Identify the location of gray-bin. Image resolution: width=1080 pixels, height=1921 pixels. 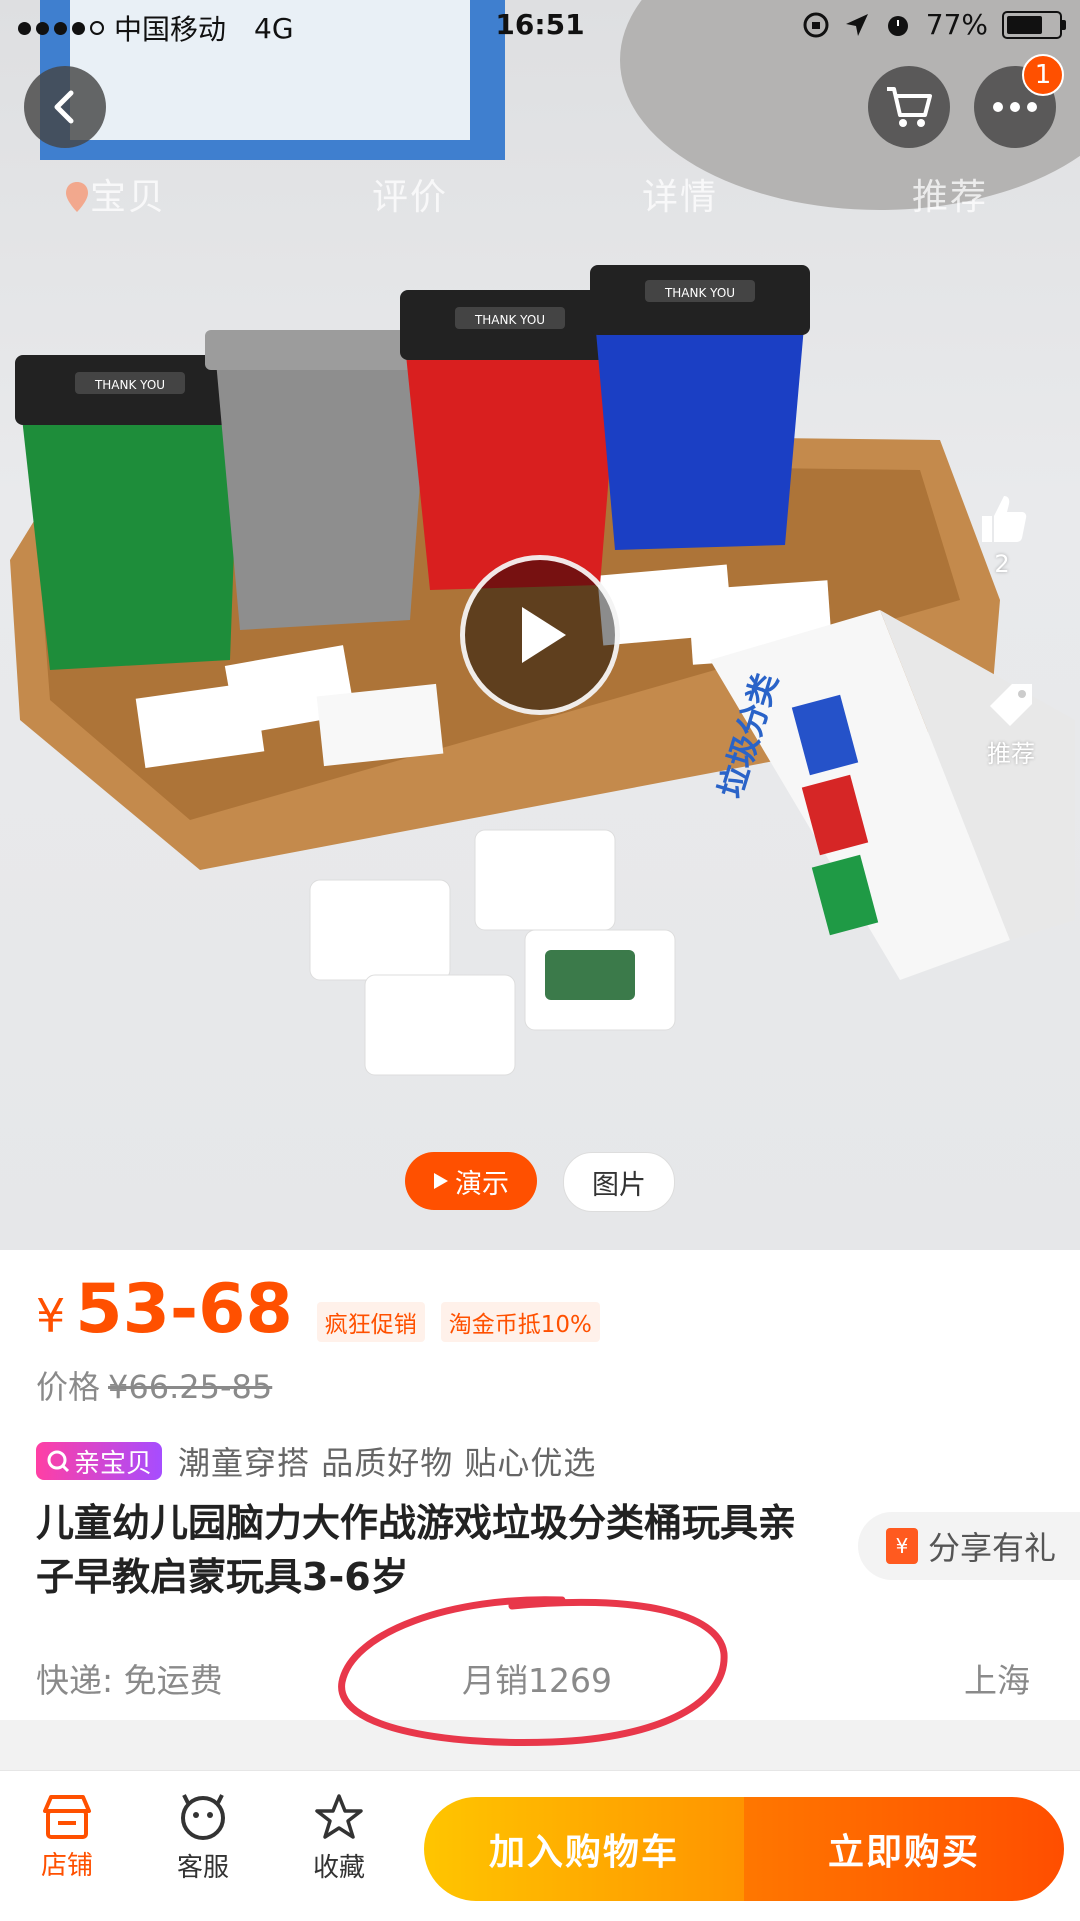
(320, 480).